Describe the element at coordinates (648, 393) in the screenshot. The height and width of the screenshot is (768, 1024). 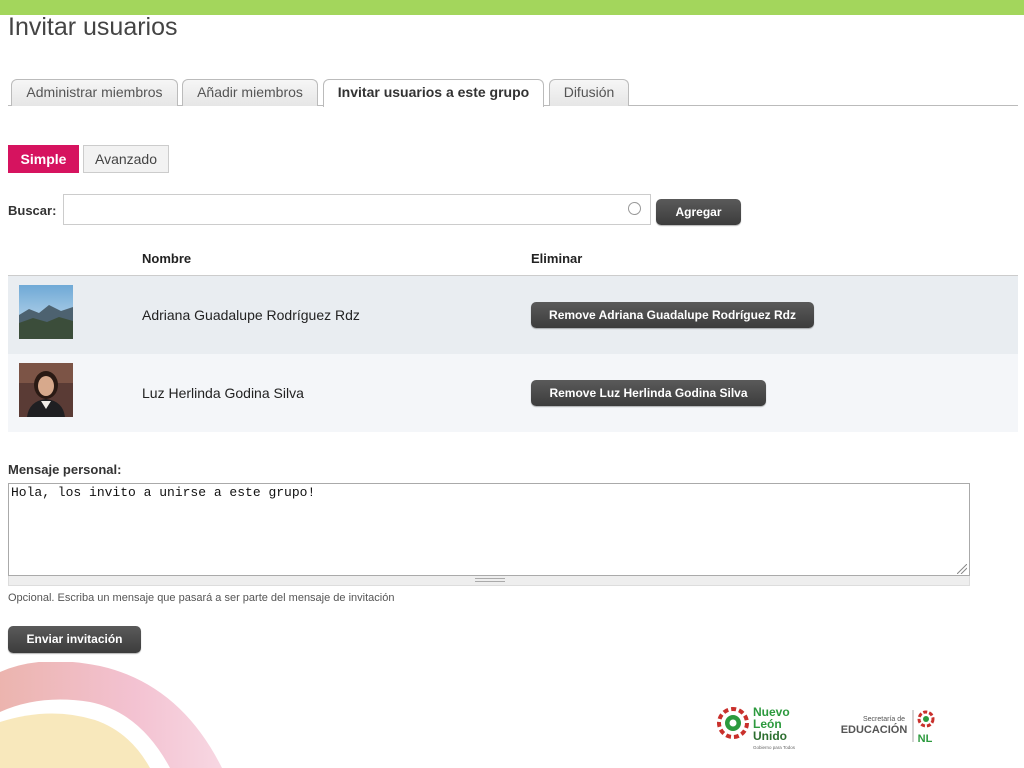
I see `remove-member-button: Remove Luz Herlinda Godina Silva` at that location.